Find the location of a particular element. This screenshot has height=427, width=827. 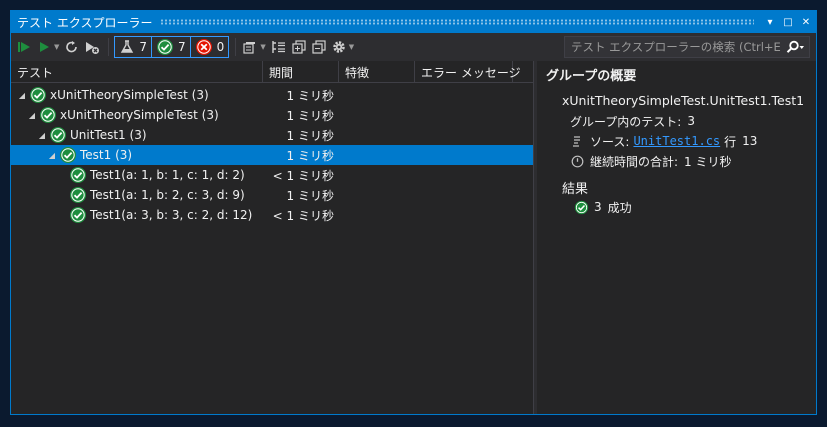

playlist-dropdown-icon: ▼ is located at coordinates (262, 47).